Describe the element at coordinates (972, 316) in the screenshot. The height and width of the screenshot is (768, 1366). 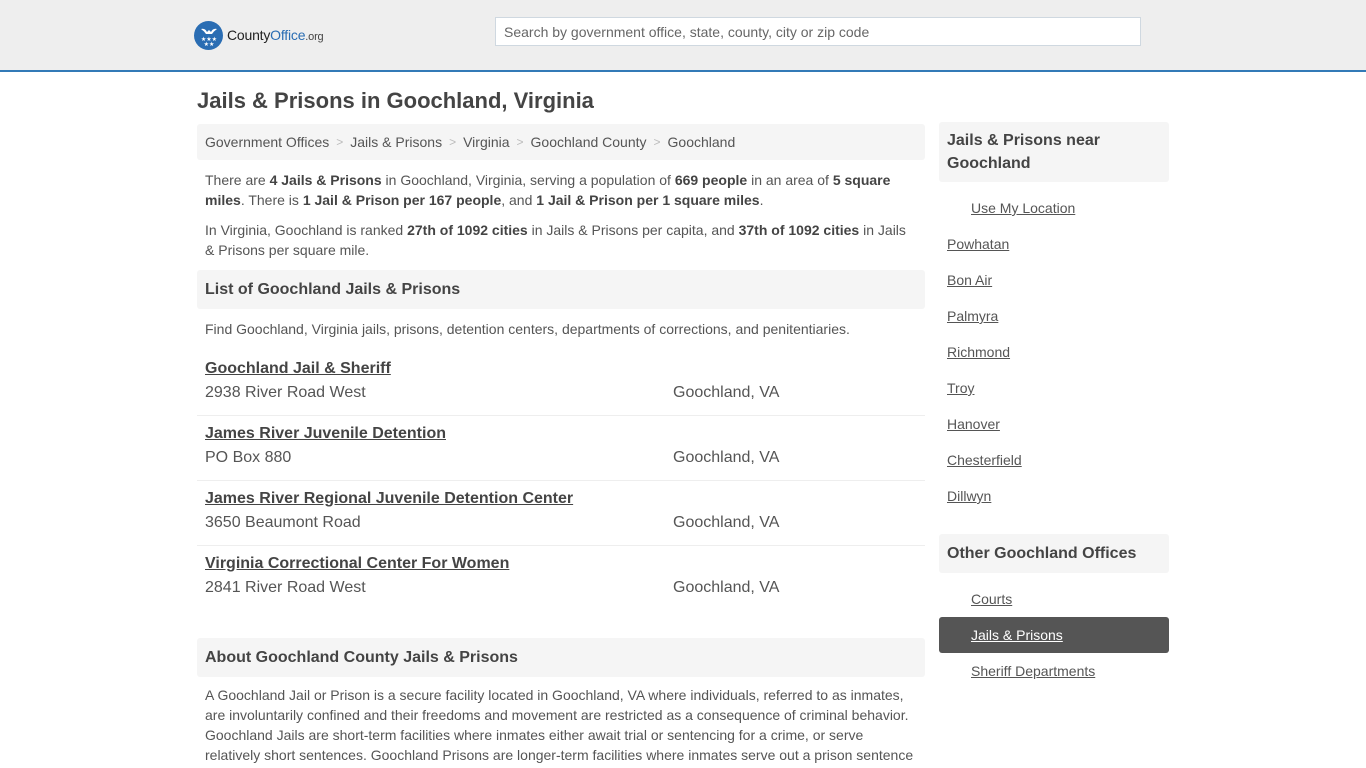
I see `nearby-link-palmyra: Palmyra` at that location.